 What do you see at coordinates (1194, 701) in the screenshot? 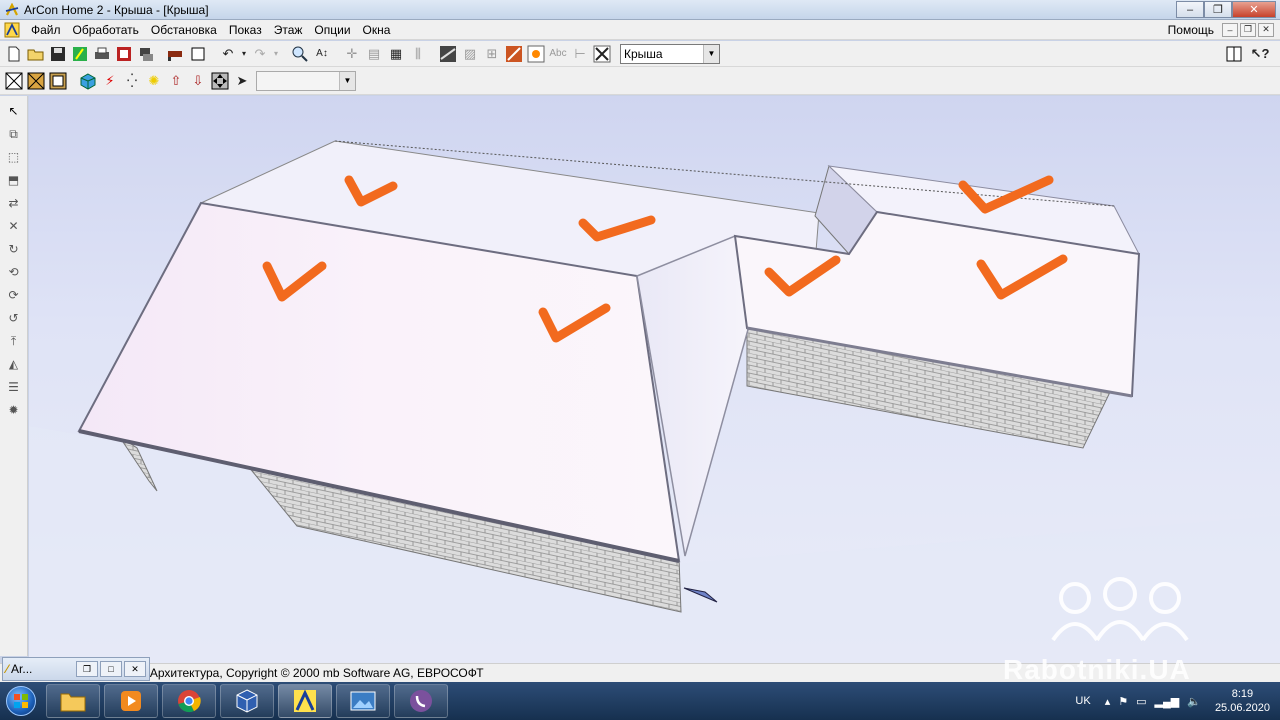
I see `volume-icon: 🔈` at bounding box center [1194, 701].